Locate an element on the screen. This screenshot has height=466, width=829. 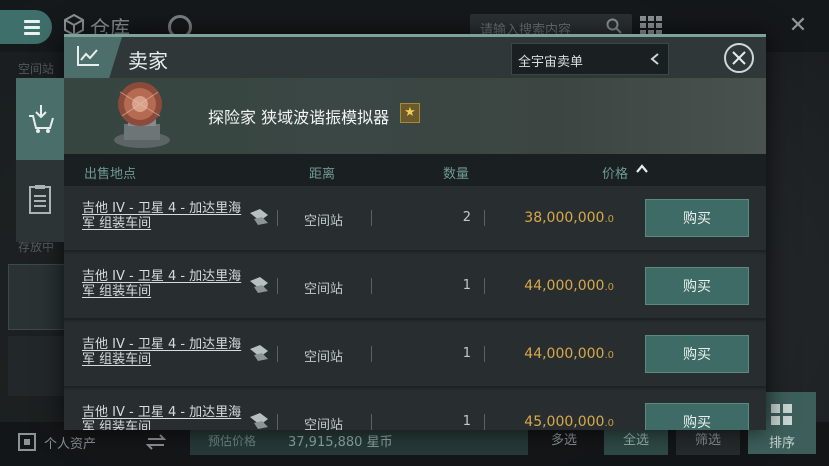
menu-icon is located at coordinates (32, 21).